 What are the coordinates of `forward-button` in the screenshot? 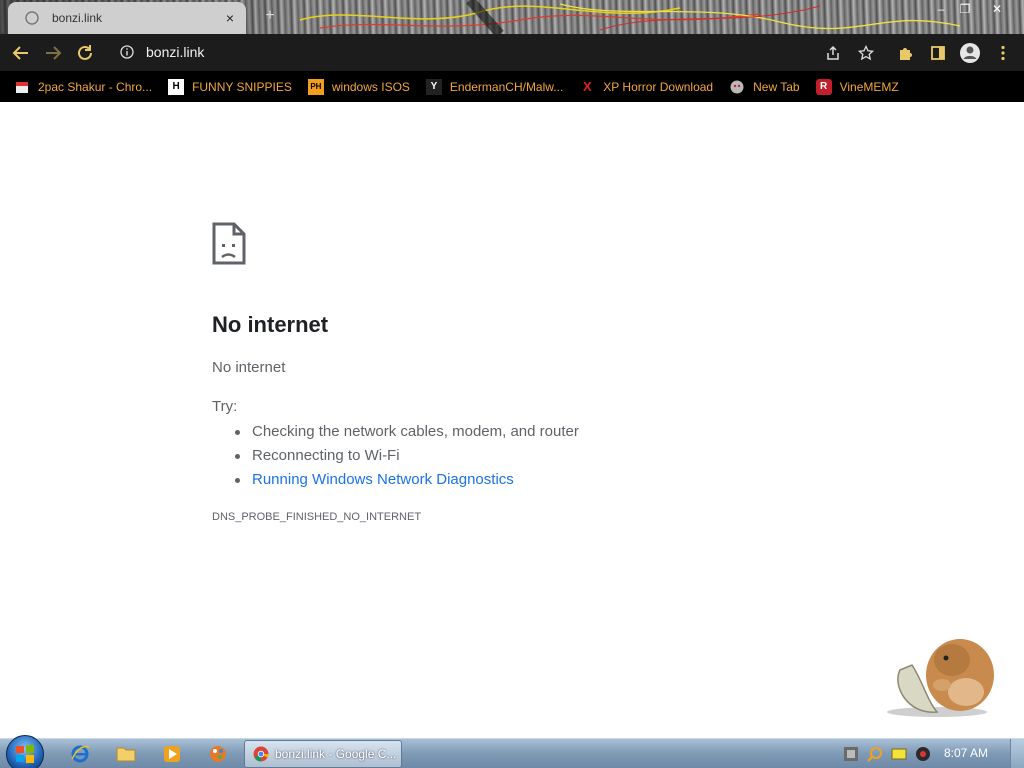 It's located at (53, 53).